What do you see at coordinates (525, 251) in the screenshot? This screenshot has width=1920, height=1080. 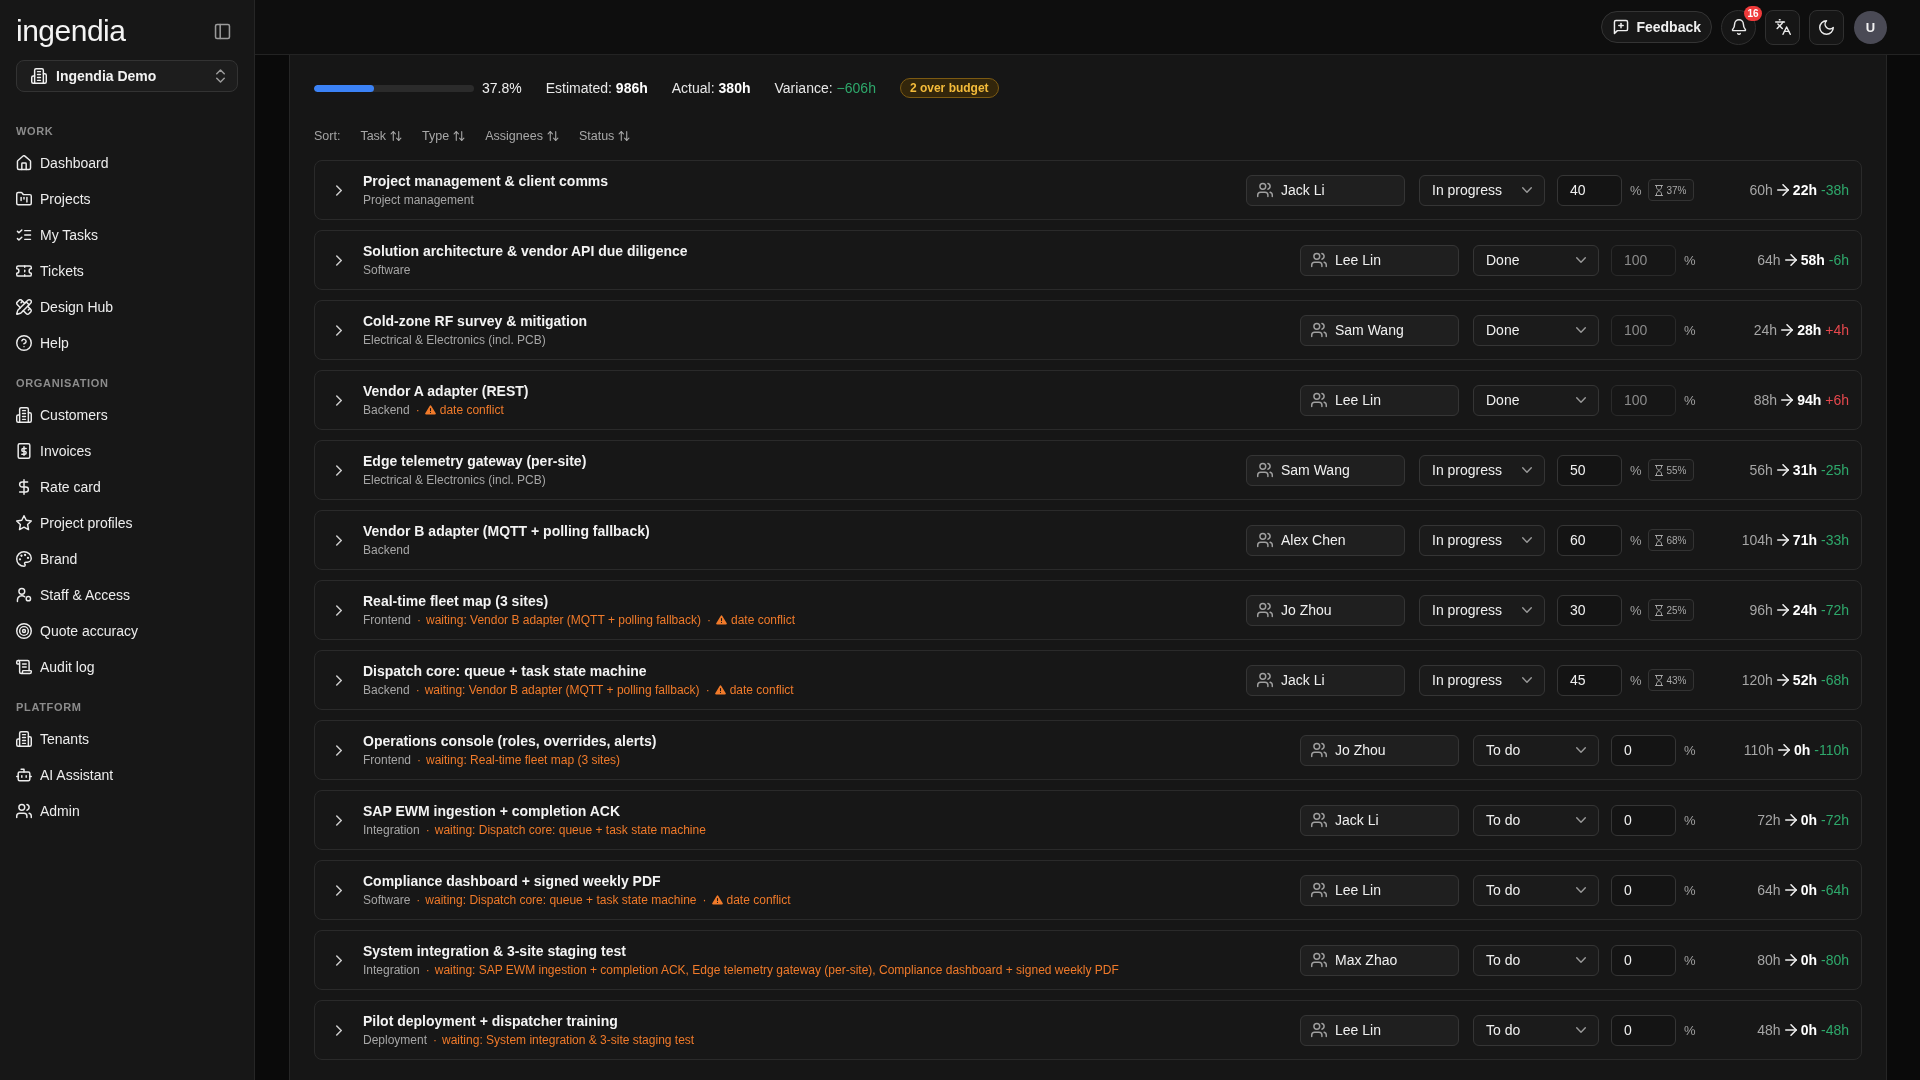 I see `task-title: Solution architecture & vendor API due diligence` at bounding box center [525, 251].